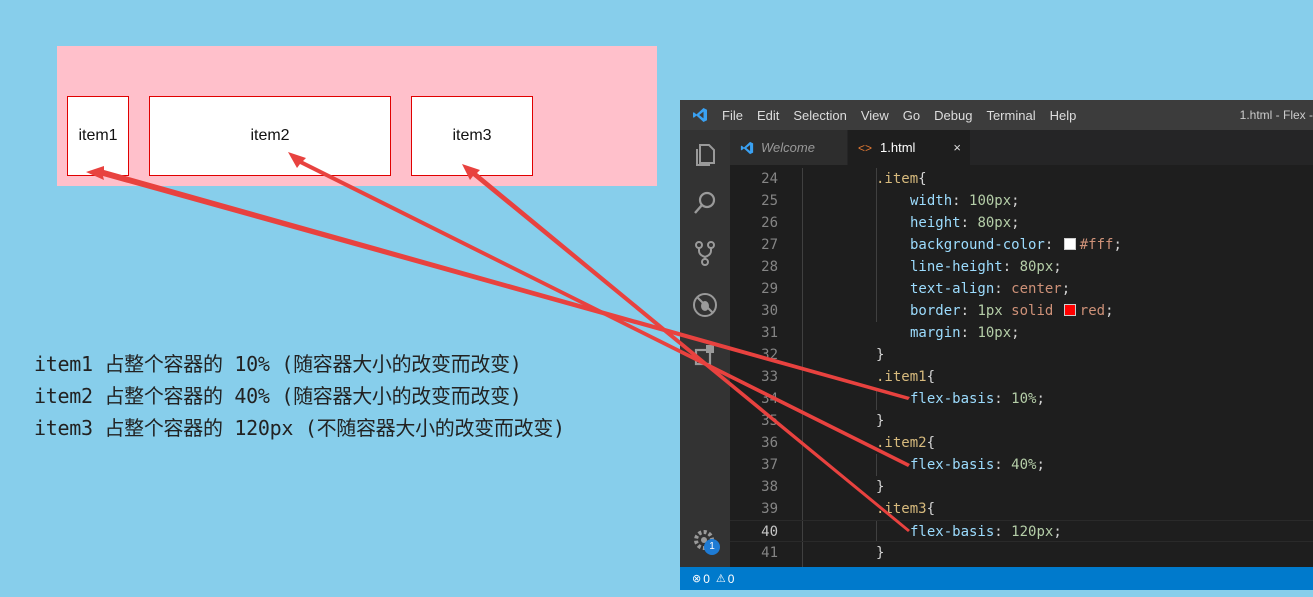  Describe the element at coordinates (935, 311) in the screenshot. I see `css-property: border` at that location.